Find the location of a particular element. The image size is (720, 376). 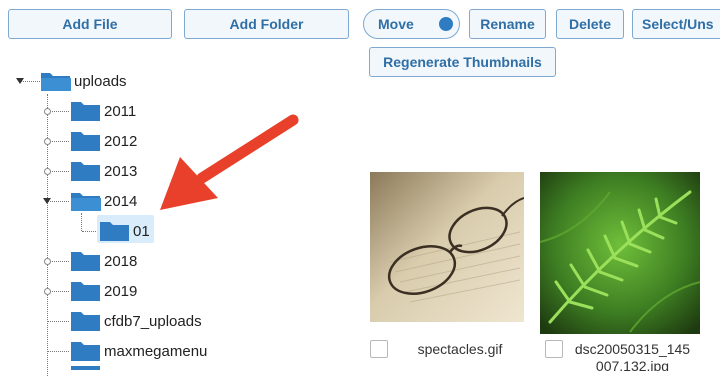

tree-item-partial is located at coordinates (86, 368).